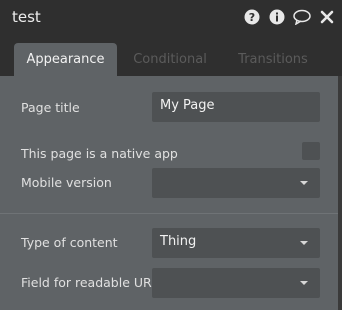 The height and width of the screenshot is (310, 342). I want to click on help-icon: ?, so click(252, 17).